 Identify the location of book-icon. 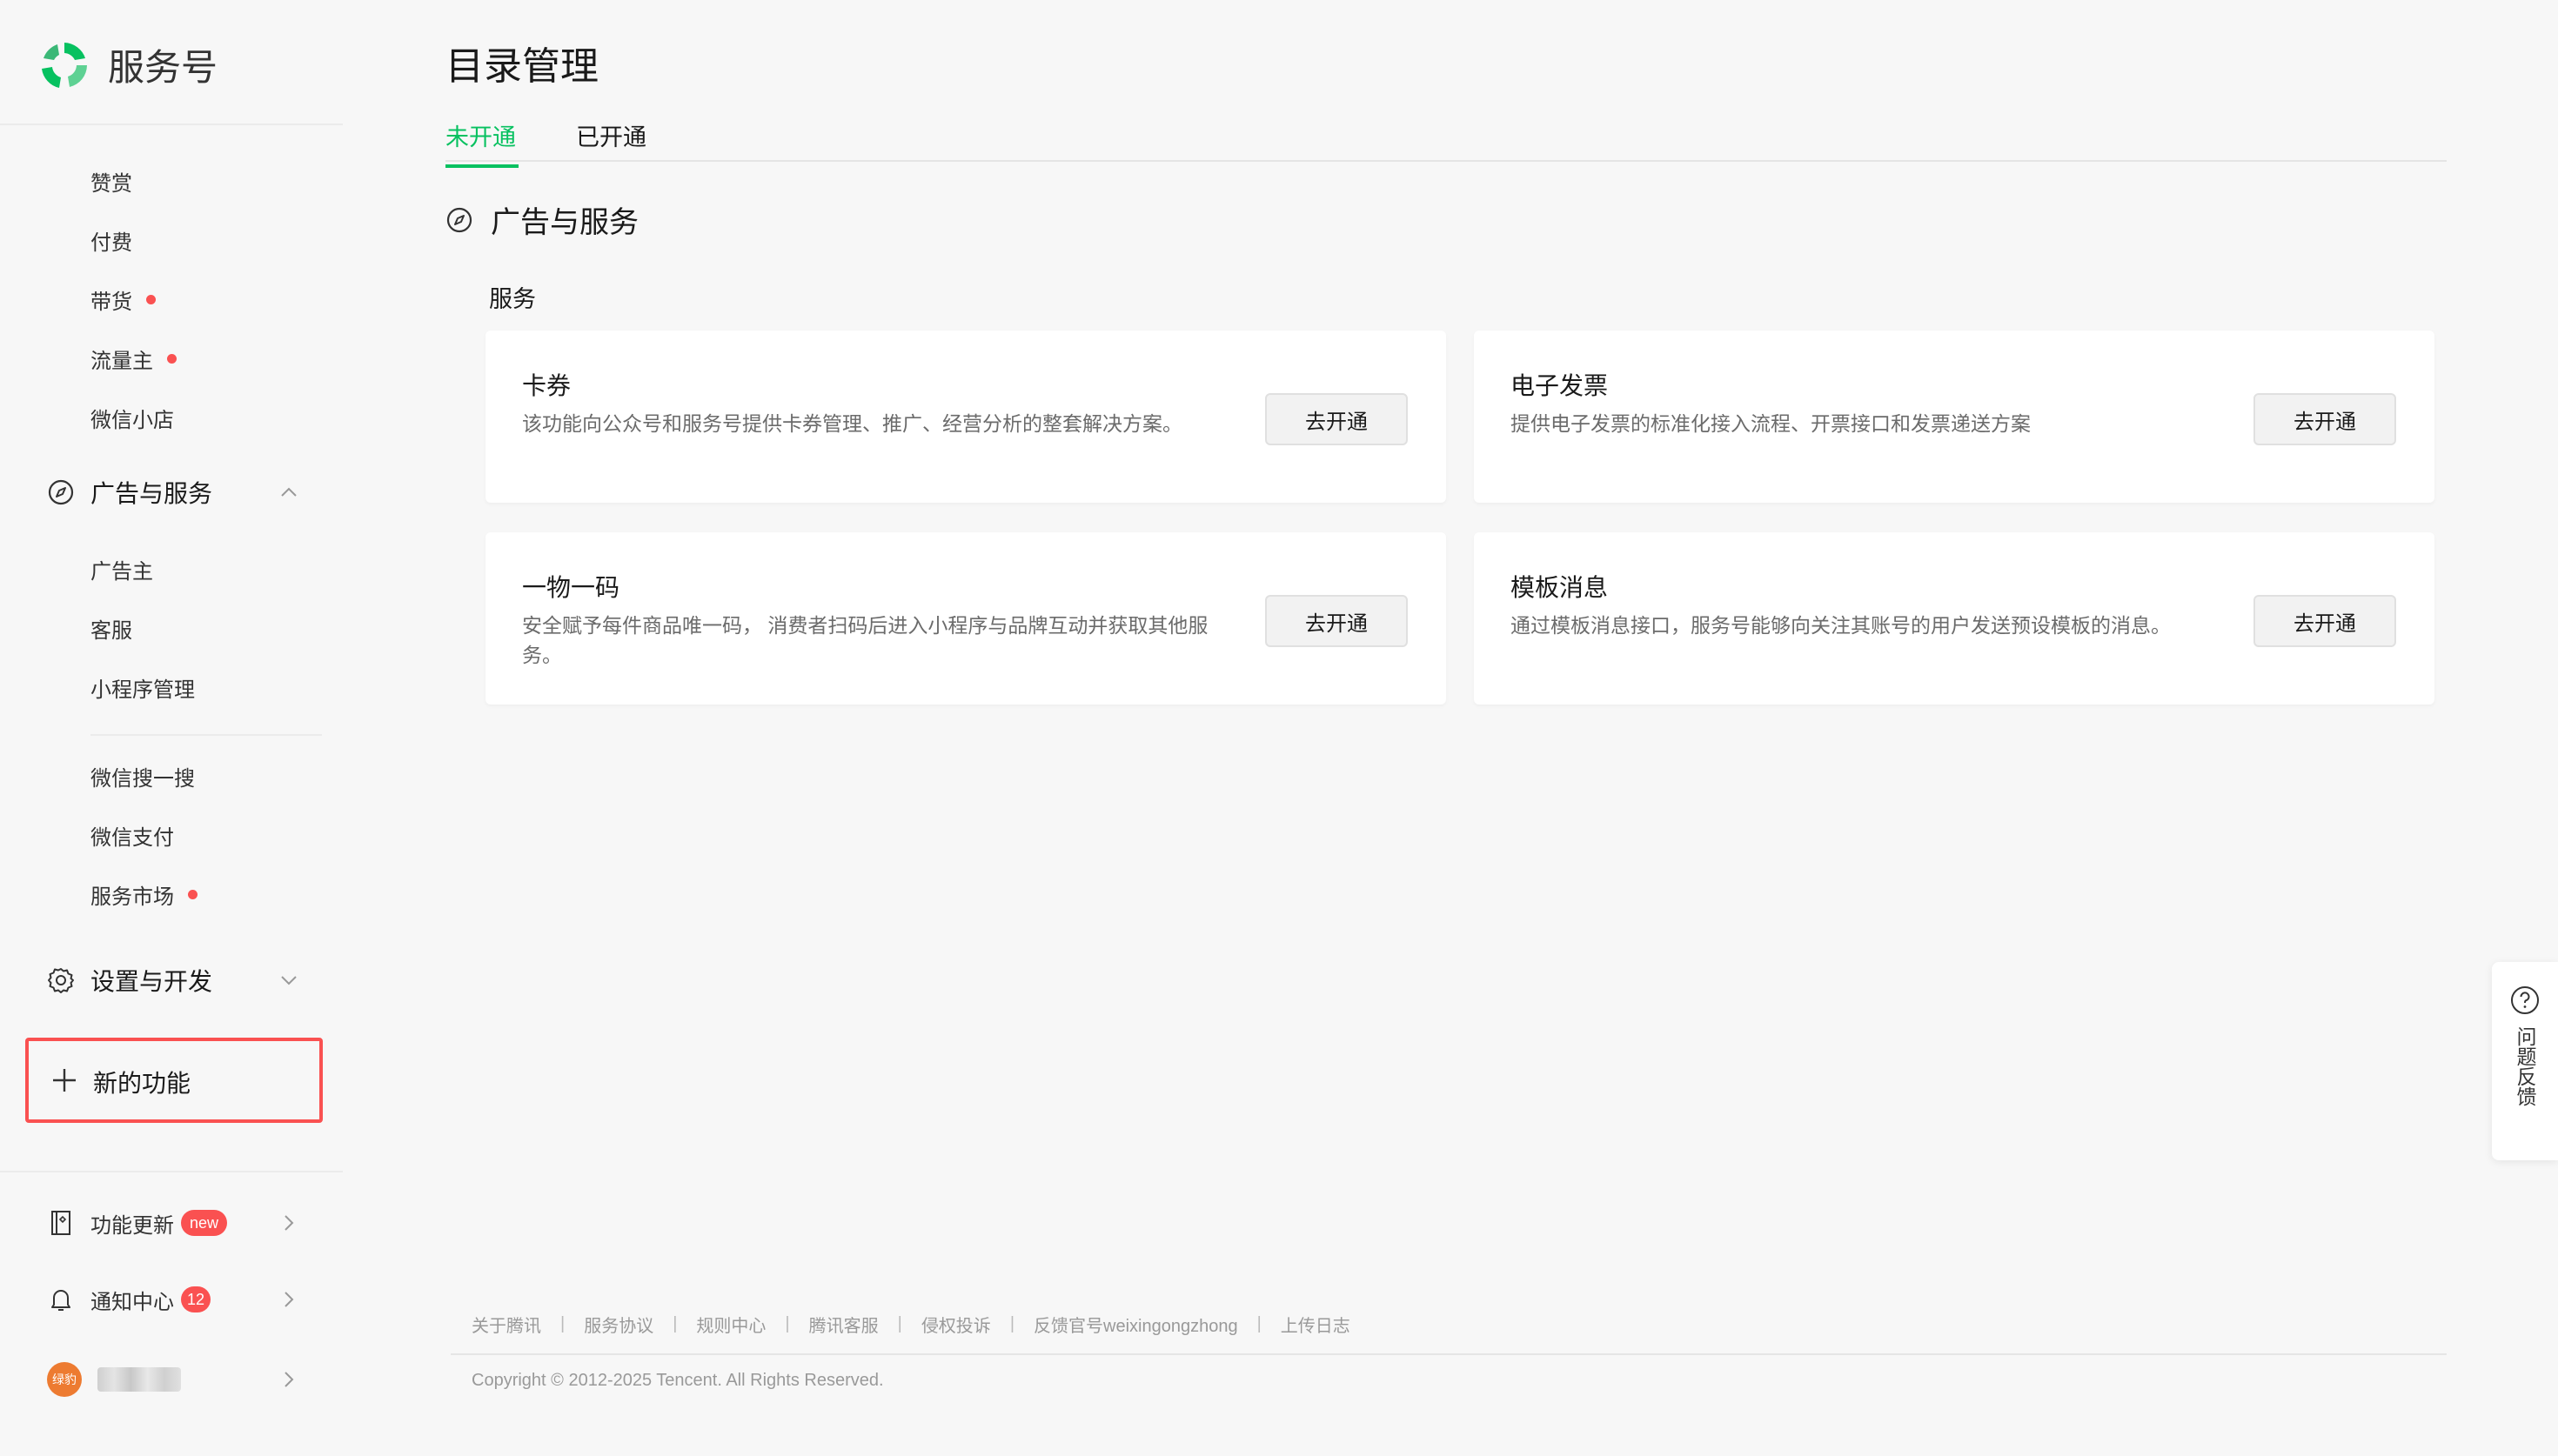
(60, 1223).